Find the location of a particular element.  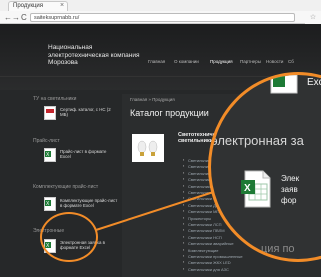

address-bar: saiteksuprnabb.ru/ is located at coordinates (162, 17).